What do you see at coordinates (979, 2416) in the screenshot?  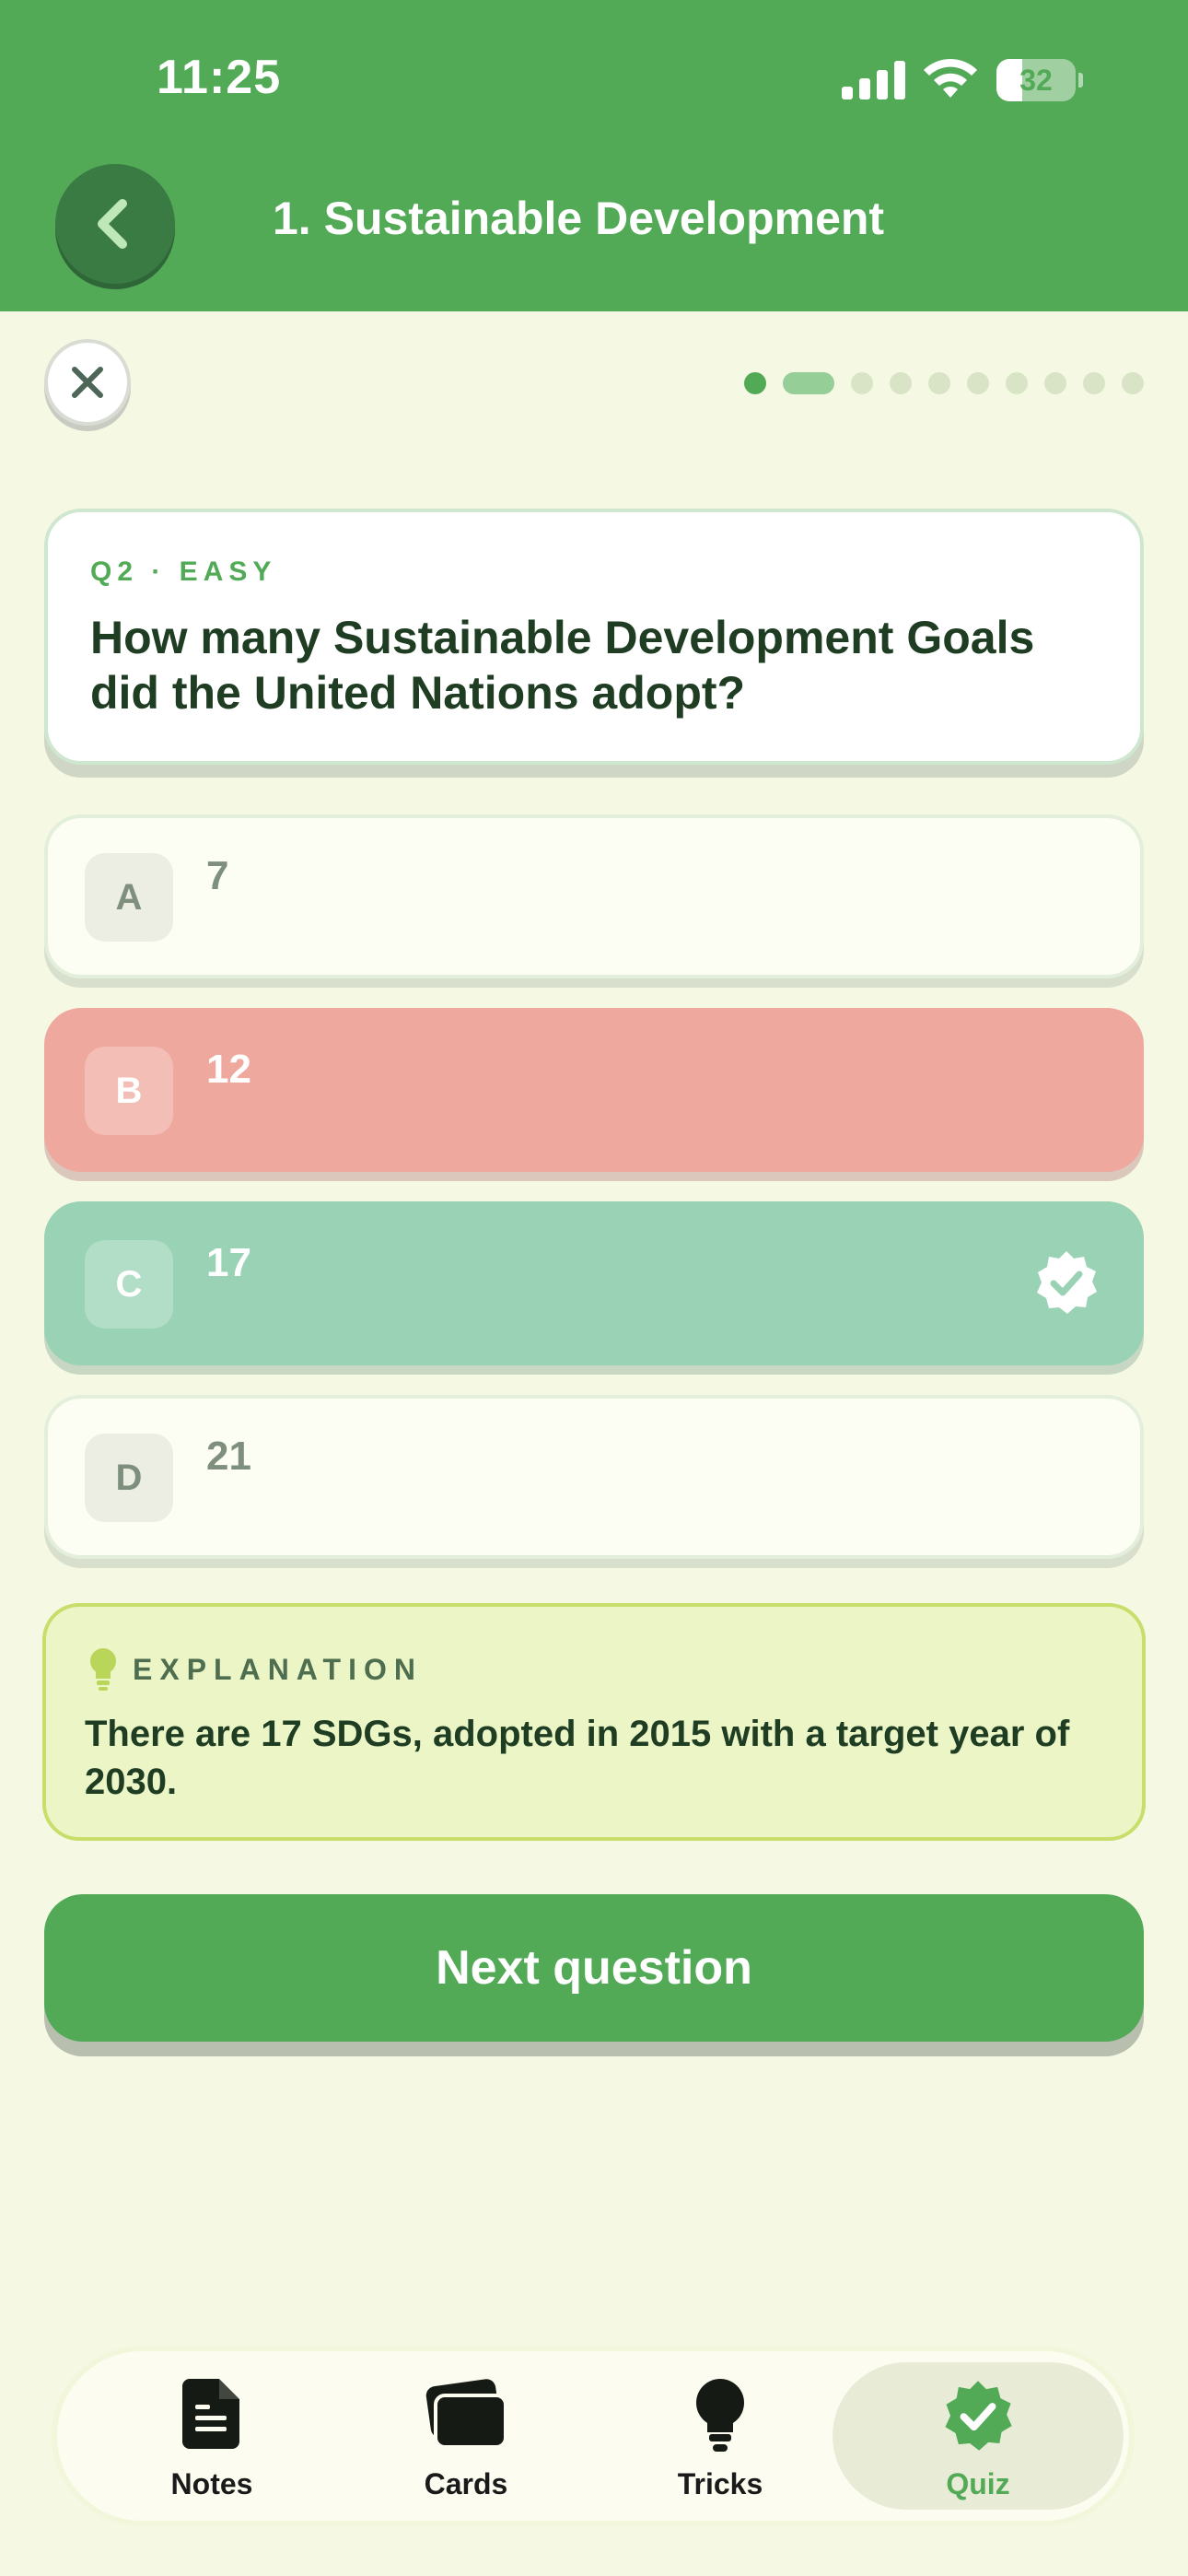 I see `quiz-badge-icon` at bounding box center [979, 2416].